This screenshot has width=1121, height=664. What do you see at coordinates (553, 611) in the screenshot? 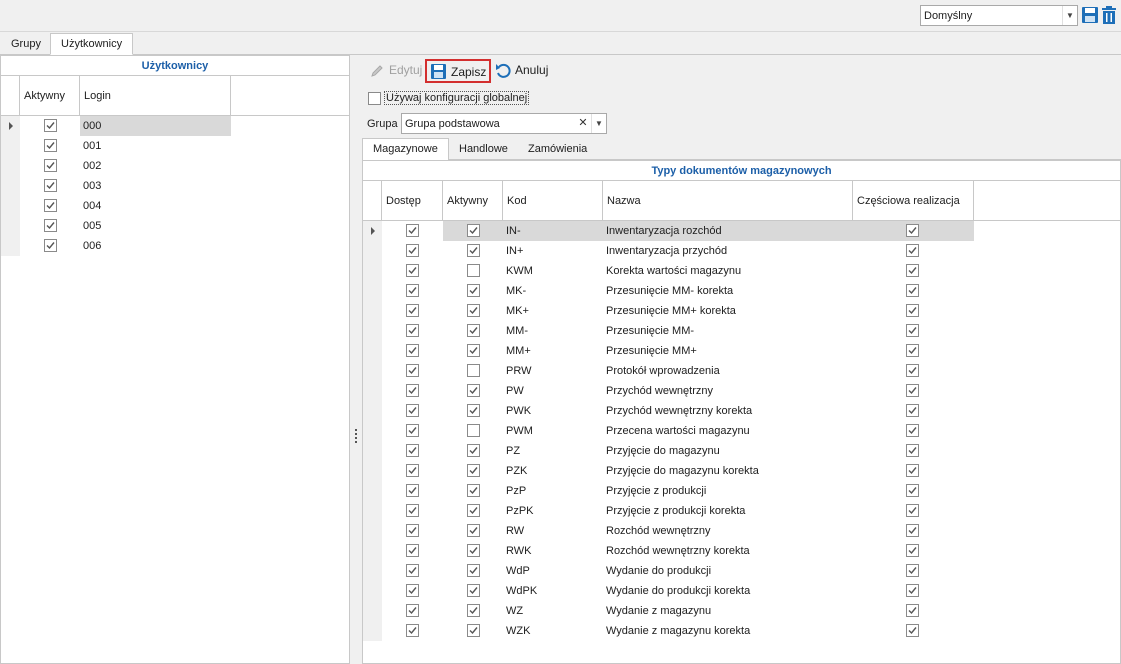
I see `code-cell: WZ` at bounding box center [553, 611].